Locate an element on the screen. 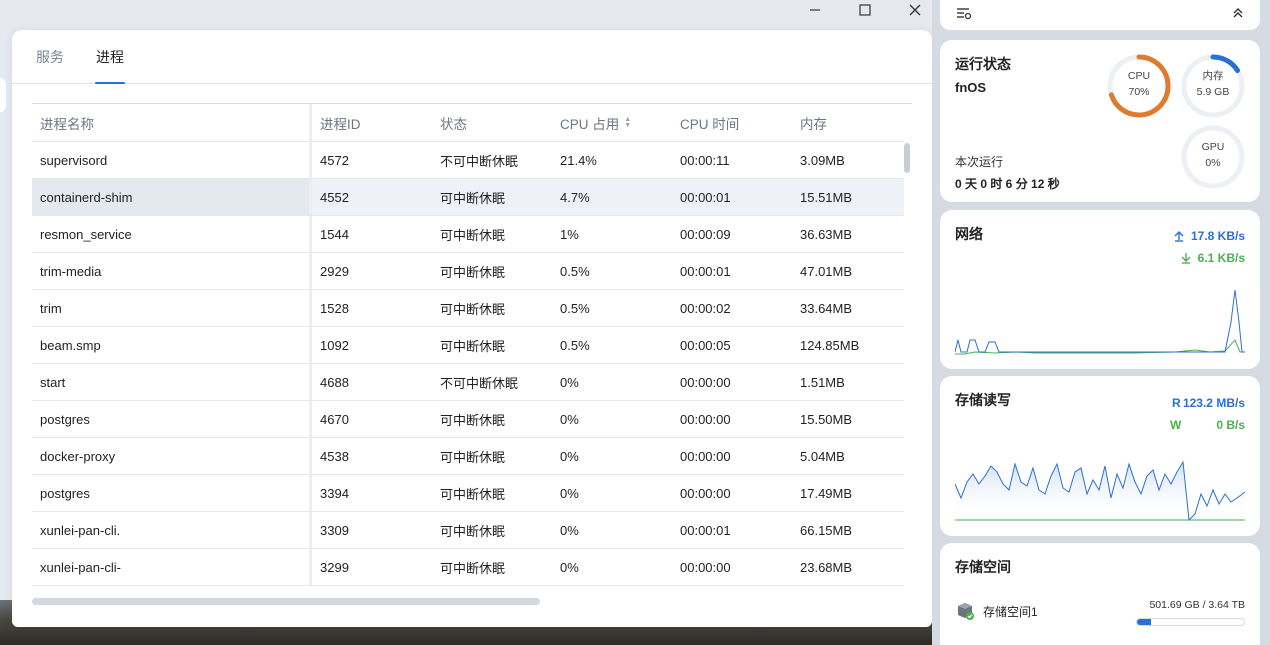 The width and height of the screenshot is (1270, 645). uptime-value: 0 天 0 时 6 分 12 秒 is located at coordinates (1007, 184).